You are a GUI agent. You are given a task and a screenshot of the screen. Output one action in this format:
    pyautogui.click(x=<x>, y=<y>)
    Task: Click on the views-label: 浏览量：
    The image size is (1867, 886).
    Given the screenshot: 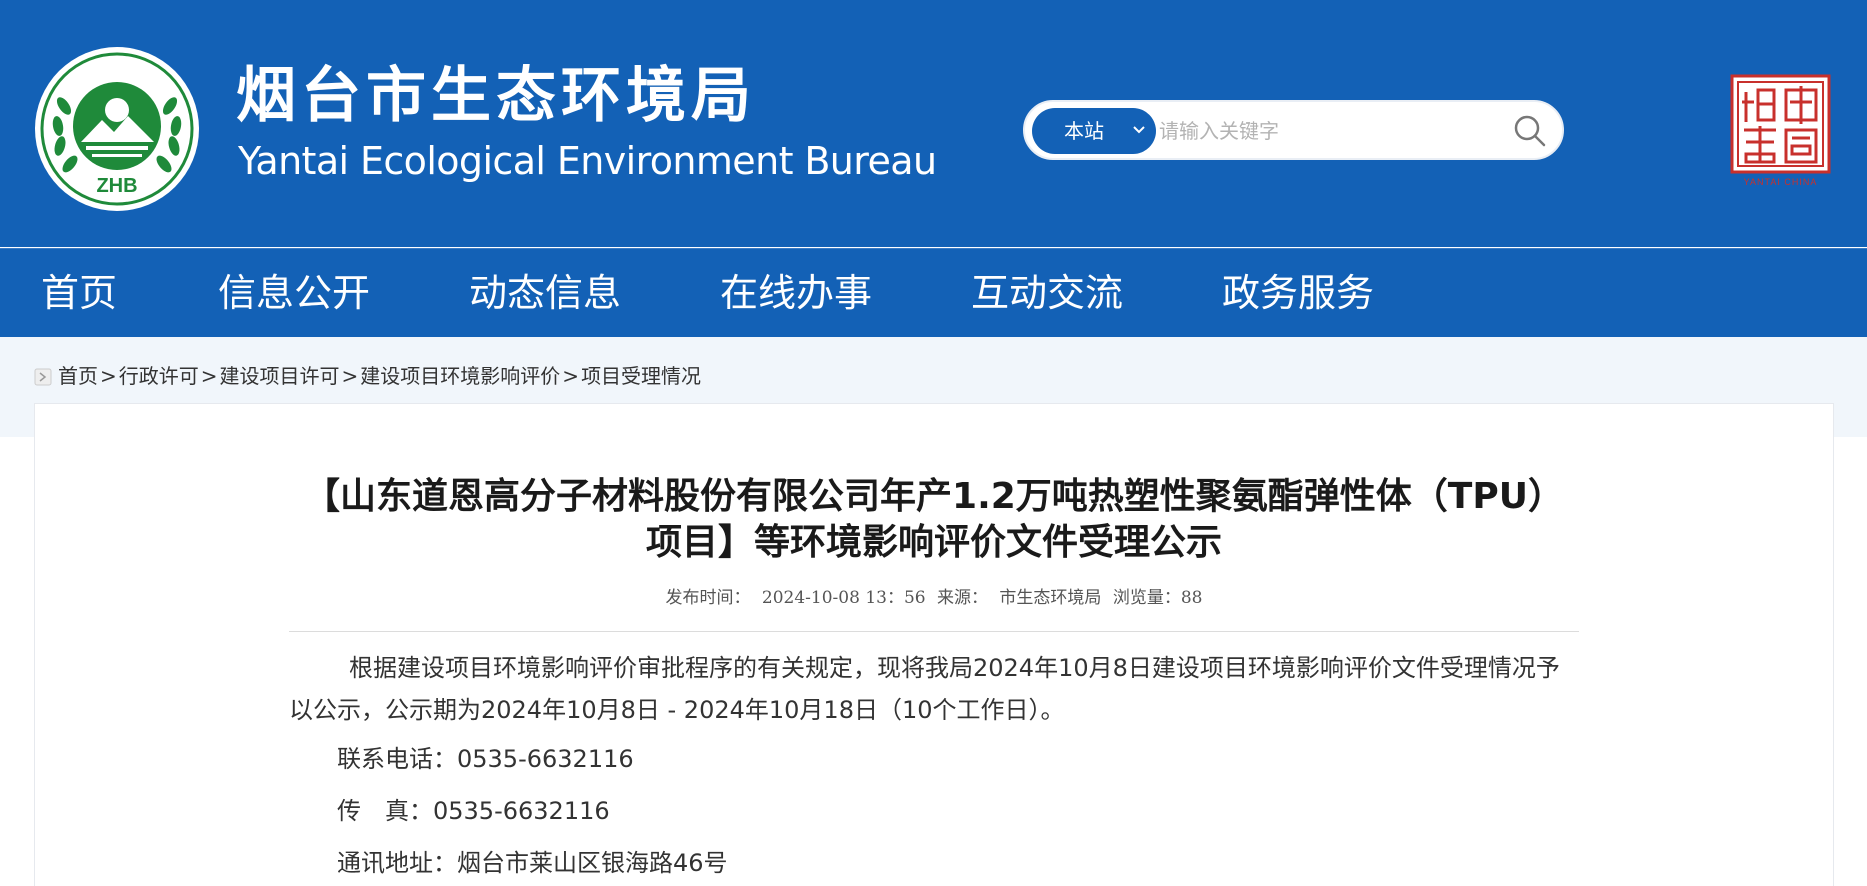 What is the action you would take?
    pyautogui.click(x=1146, y=598)
    